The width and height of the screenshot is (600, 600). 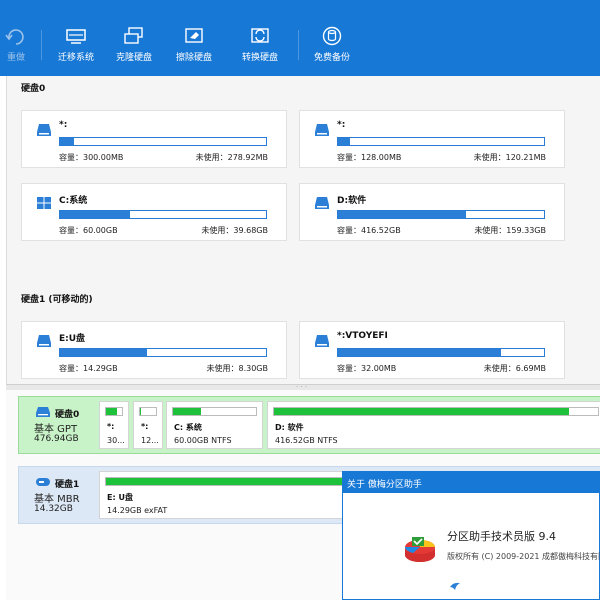 What do you see at coordinates (43, 412) in the screenshot?
I see `hard-disk-icon` at bounding box center [43, 412].